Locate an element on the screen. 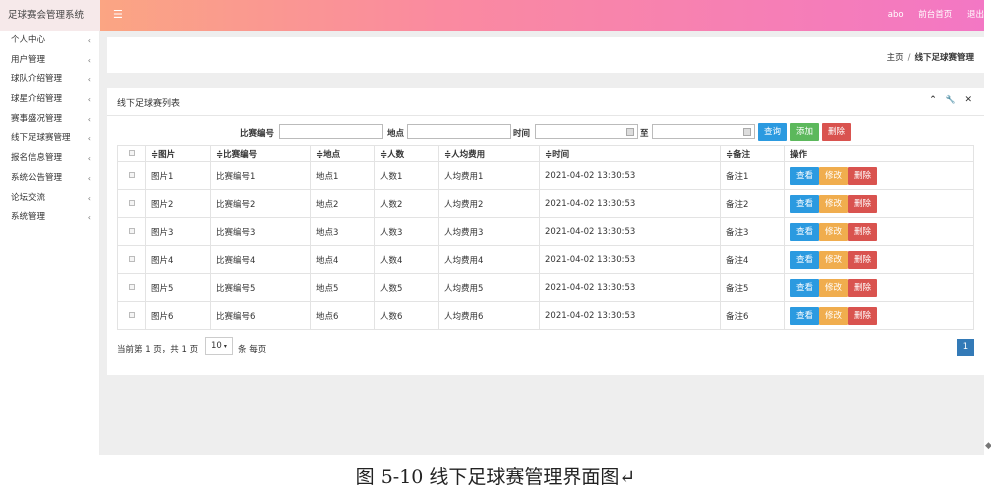 Image resolution: width=991 pixels, height=504 pixels. sidebar-item-system: 系统管理 ‹ is located at coordinates (49, 218).